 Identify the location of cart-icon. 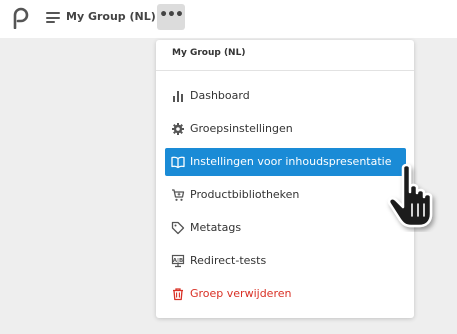
(178, 195).